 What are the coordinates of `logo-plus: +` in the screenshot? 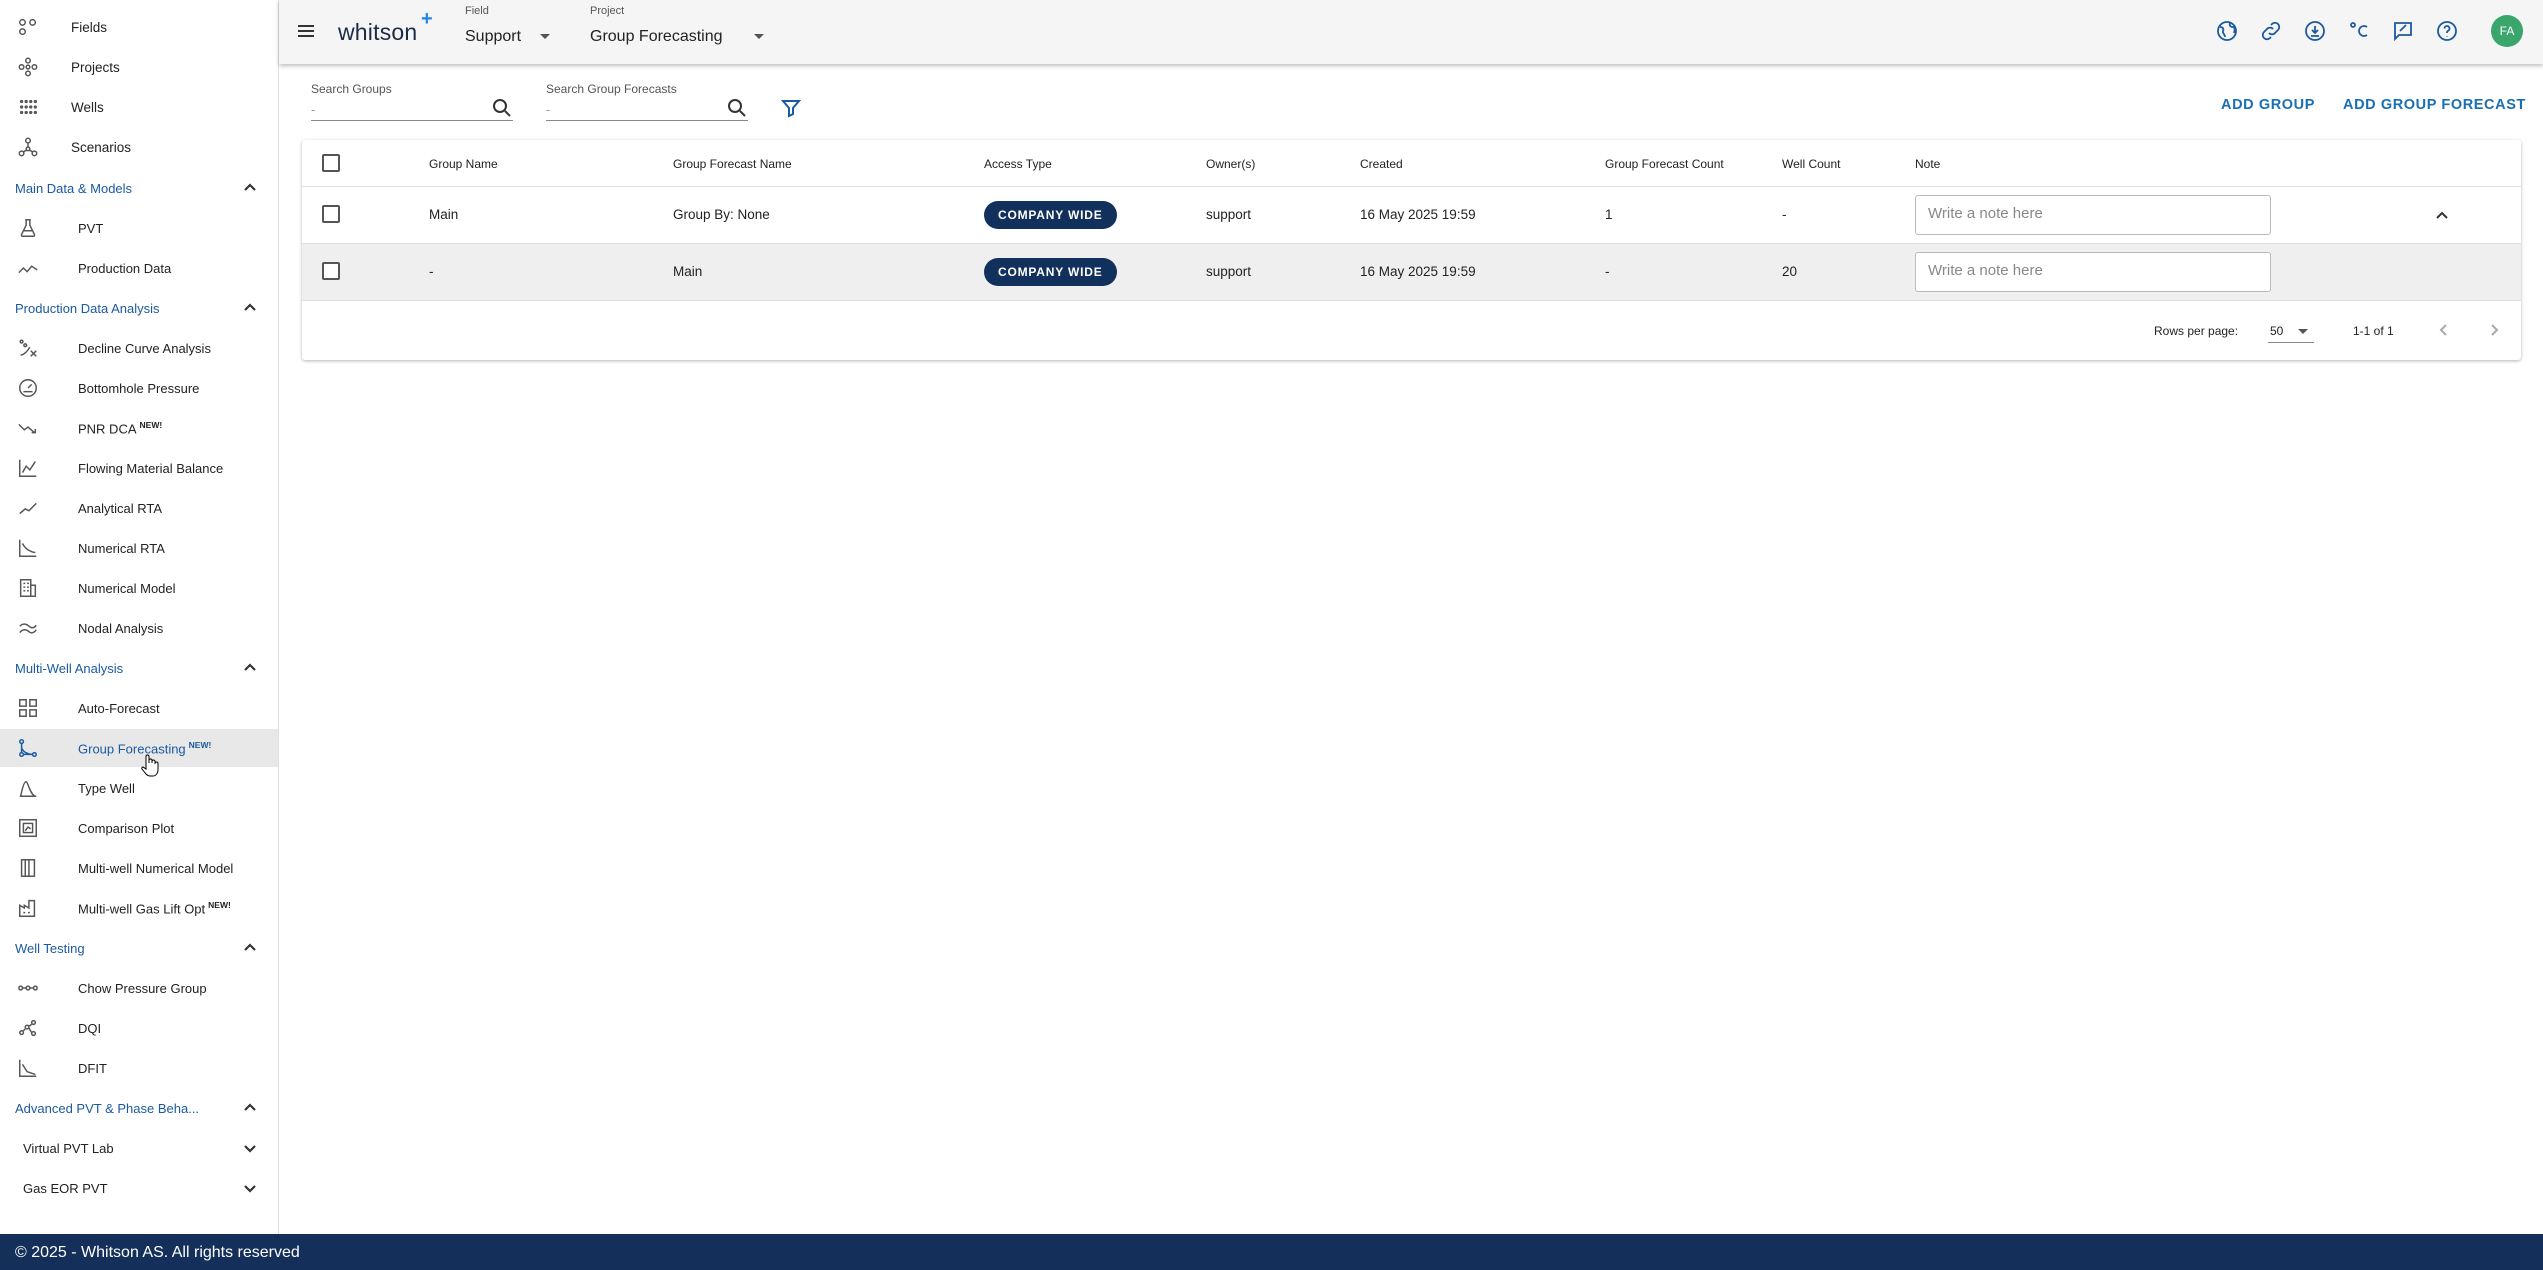 It's located at (427, 19).